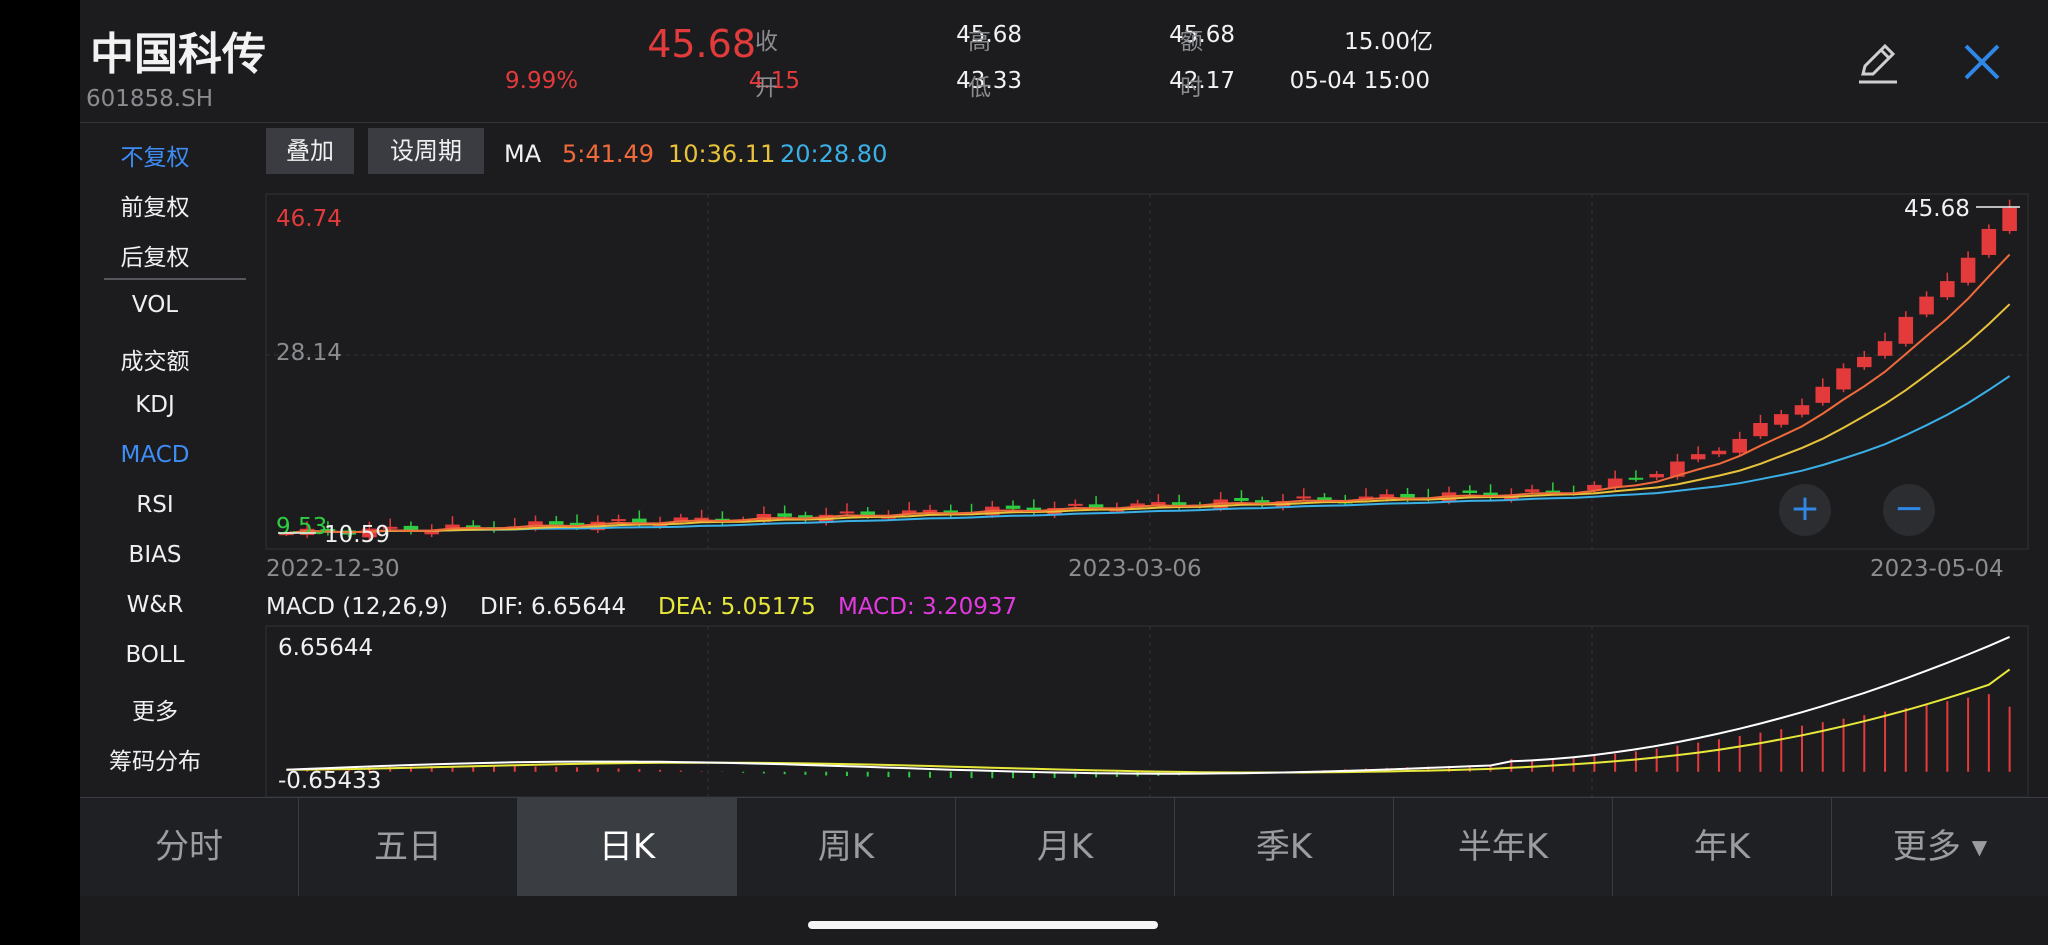  I want to click on tab-daily-k: 日K, so click(627, 847).